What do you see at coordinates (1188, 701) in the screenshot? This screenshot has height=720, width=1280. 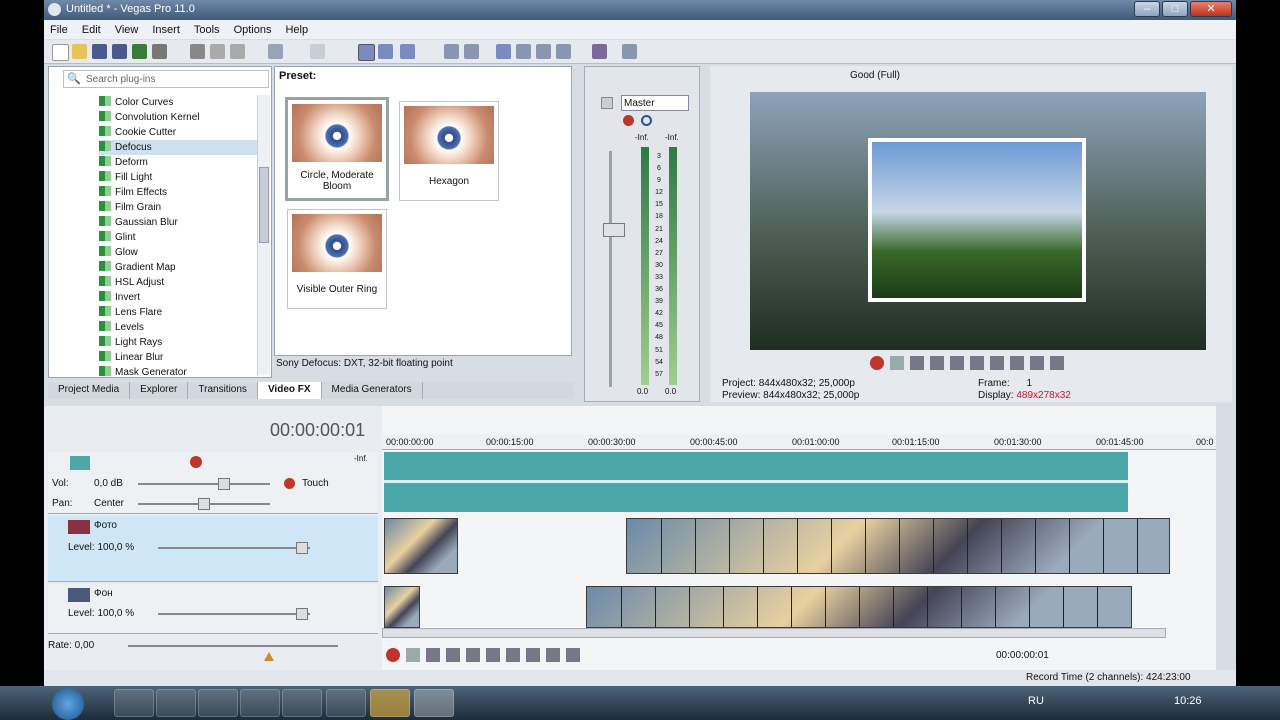 I see `system-clock: 10:26` at bounding box center [1188, 701].